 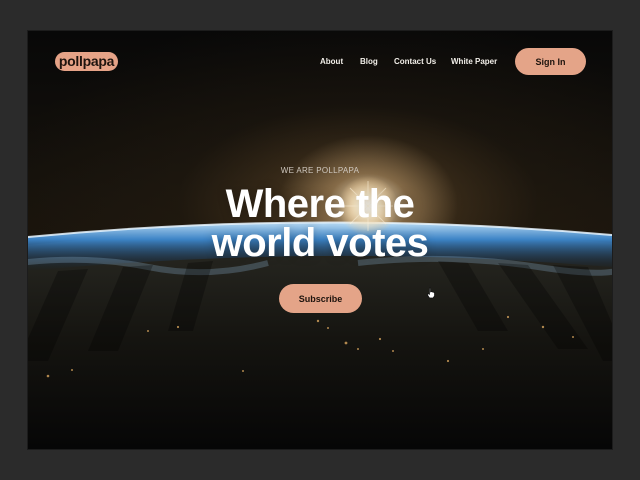 I want to click on nav-link-about: About, so click(x=331, y=62).